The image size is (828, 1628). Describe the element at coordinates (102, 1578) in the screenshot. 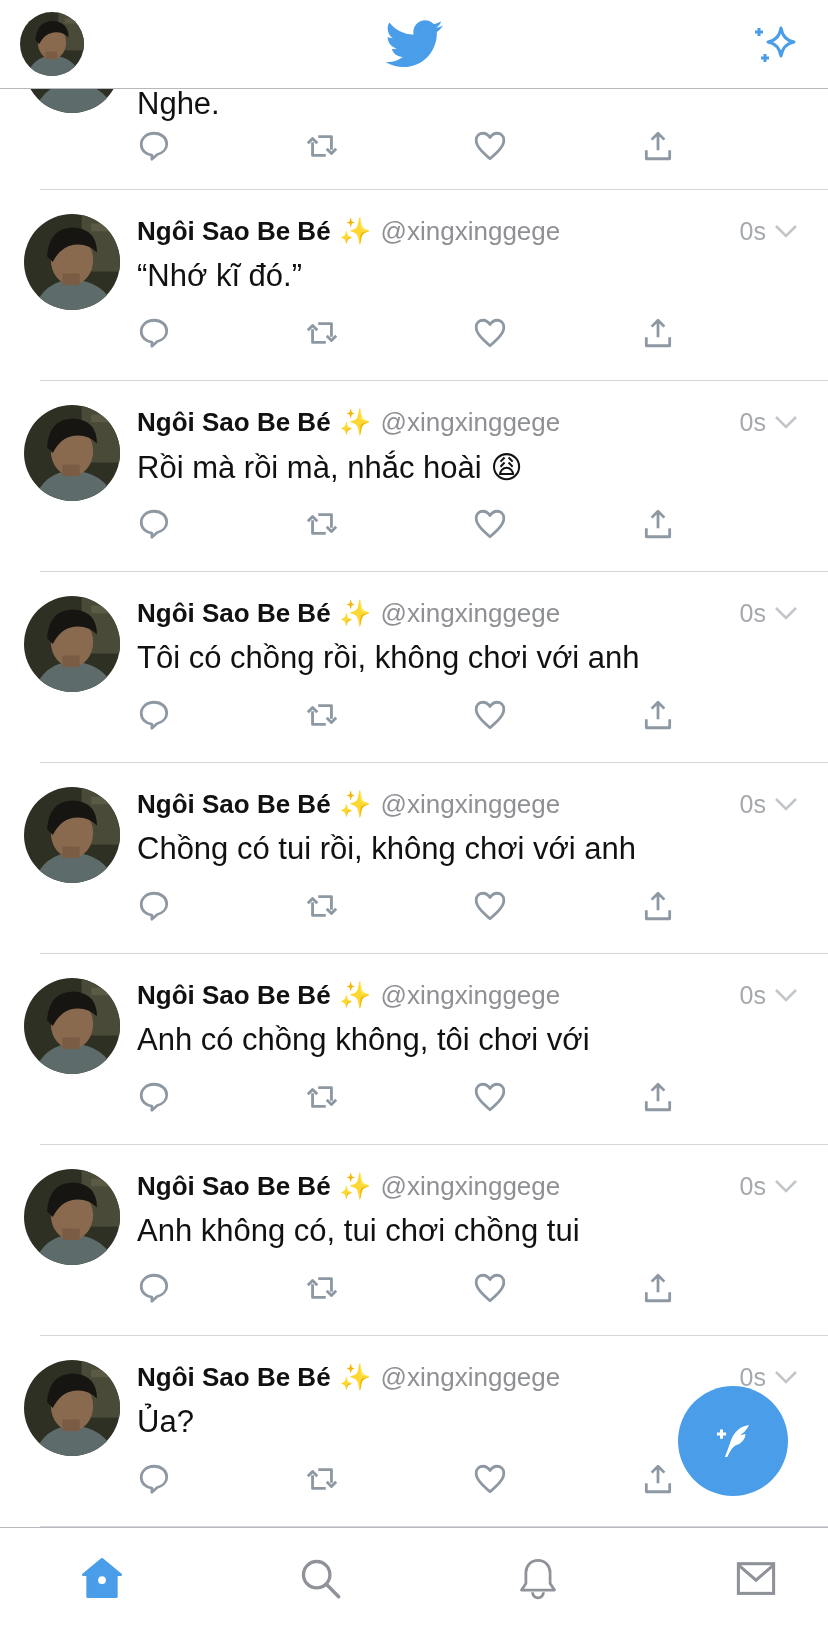

I see `home-tab` at that location.